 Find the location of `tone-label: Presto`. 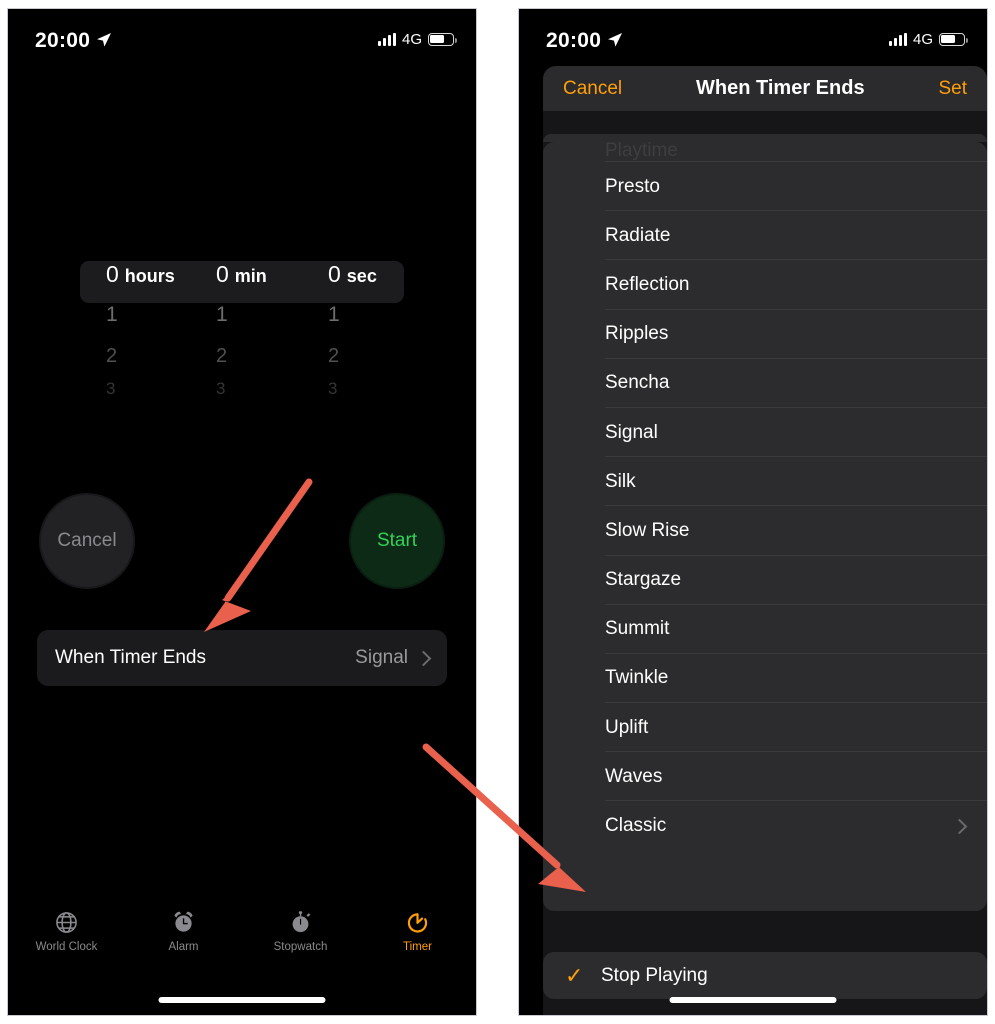

tone-label: Presto is located at coordinates (632, 186).